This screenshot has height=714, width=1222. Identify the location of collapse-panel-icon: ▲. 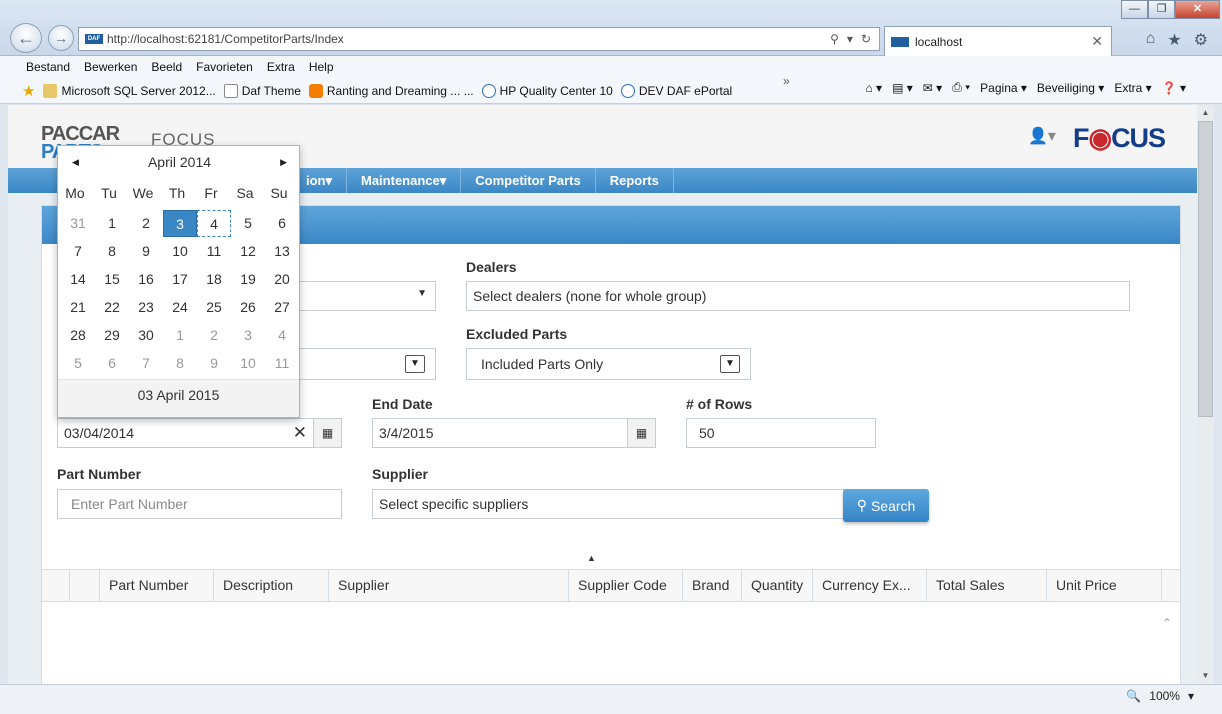
(591, 558).